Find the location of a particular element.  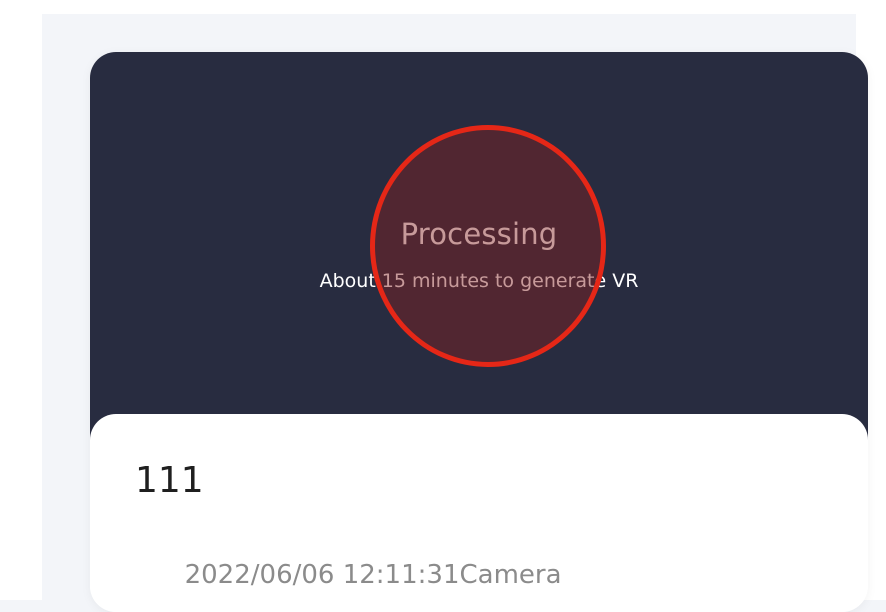

project-datetime: 2022/06/06 12:11:31 is located at coordinates (322, 575).